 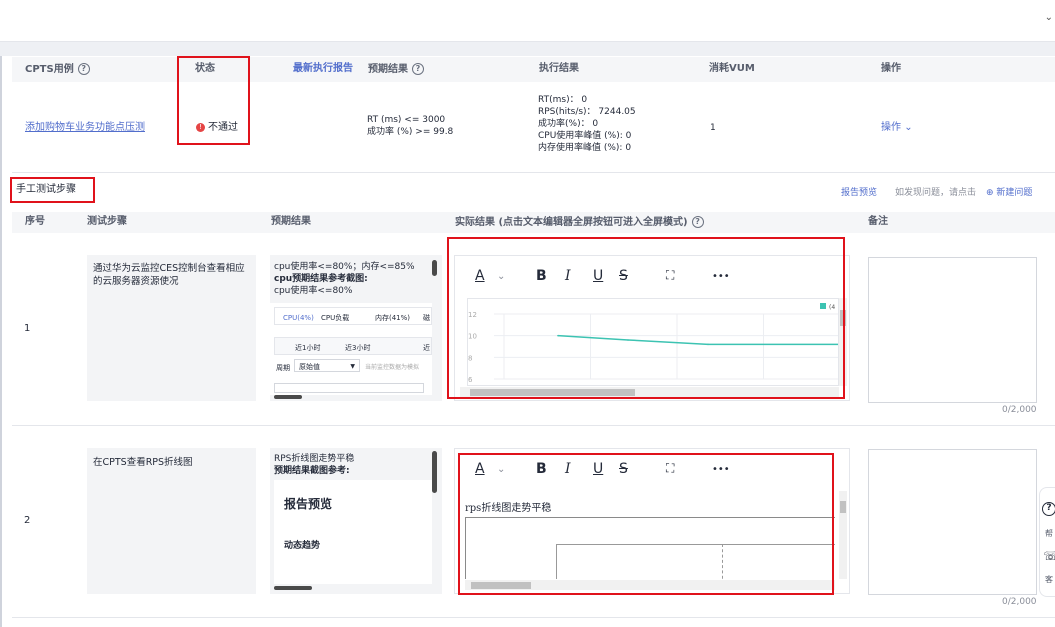 What do you see at coordinates (169, 275) in the screenshot?
I see `step-desc: 通过华为云监控CES控制台查看相应的云服务器资源使况` at bounding box center [169, 275].